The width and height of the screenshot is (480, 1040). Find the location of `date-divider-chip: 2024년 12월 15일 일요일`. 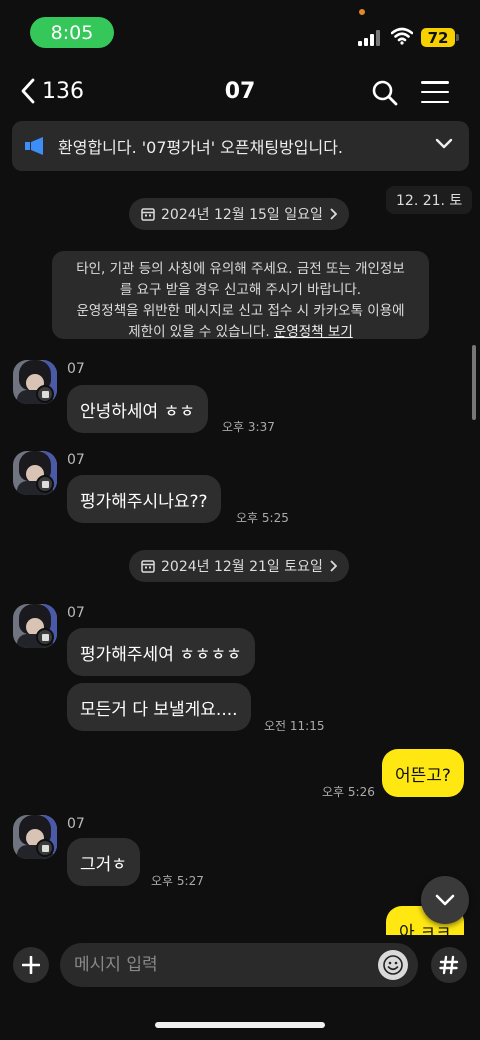

date-divider-chip: 2024년 12월 15일 일요일 is located at coordinates (239, 214).